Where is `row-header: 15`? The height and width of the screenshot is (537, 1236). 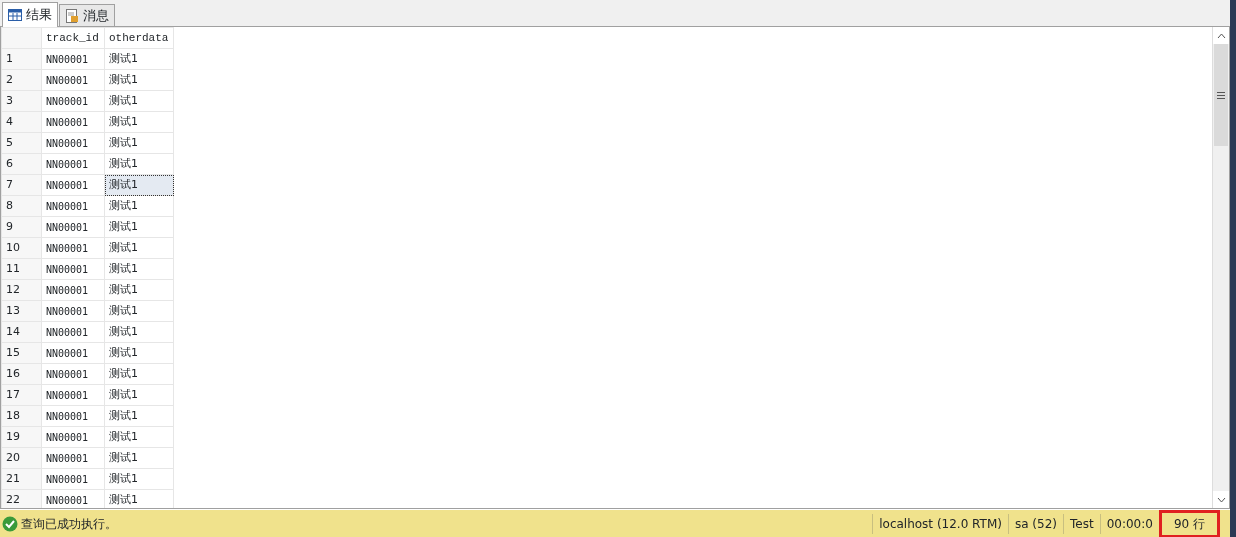
row-header: 15 is located at coordinates (21, 353).